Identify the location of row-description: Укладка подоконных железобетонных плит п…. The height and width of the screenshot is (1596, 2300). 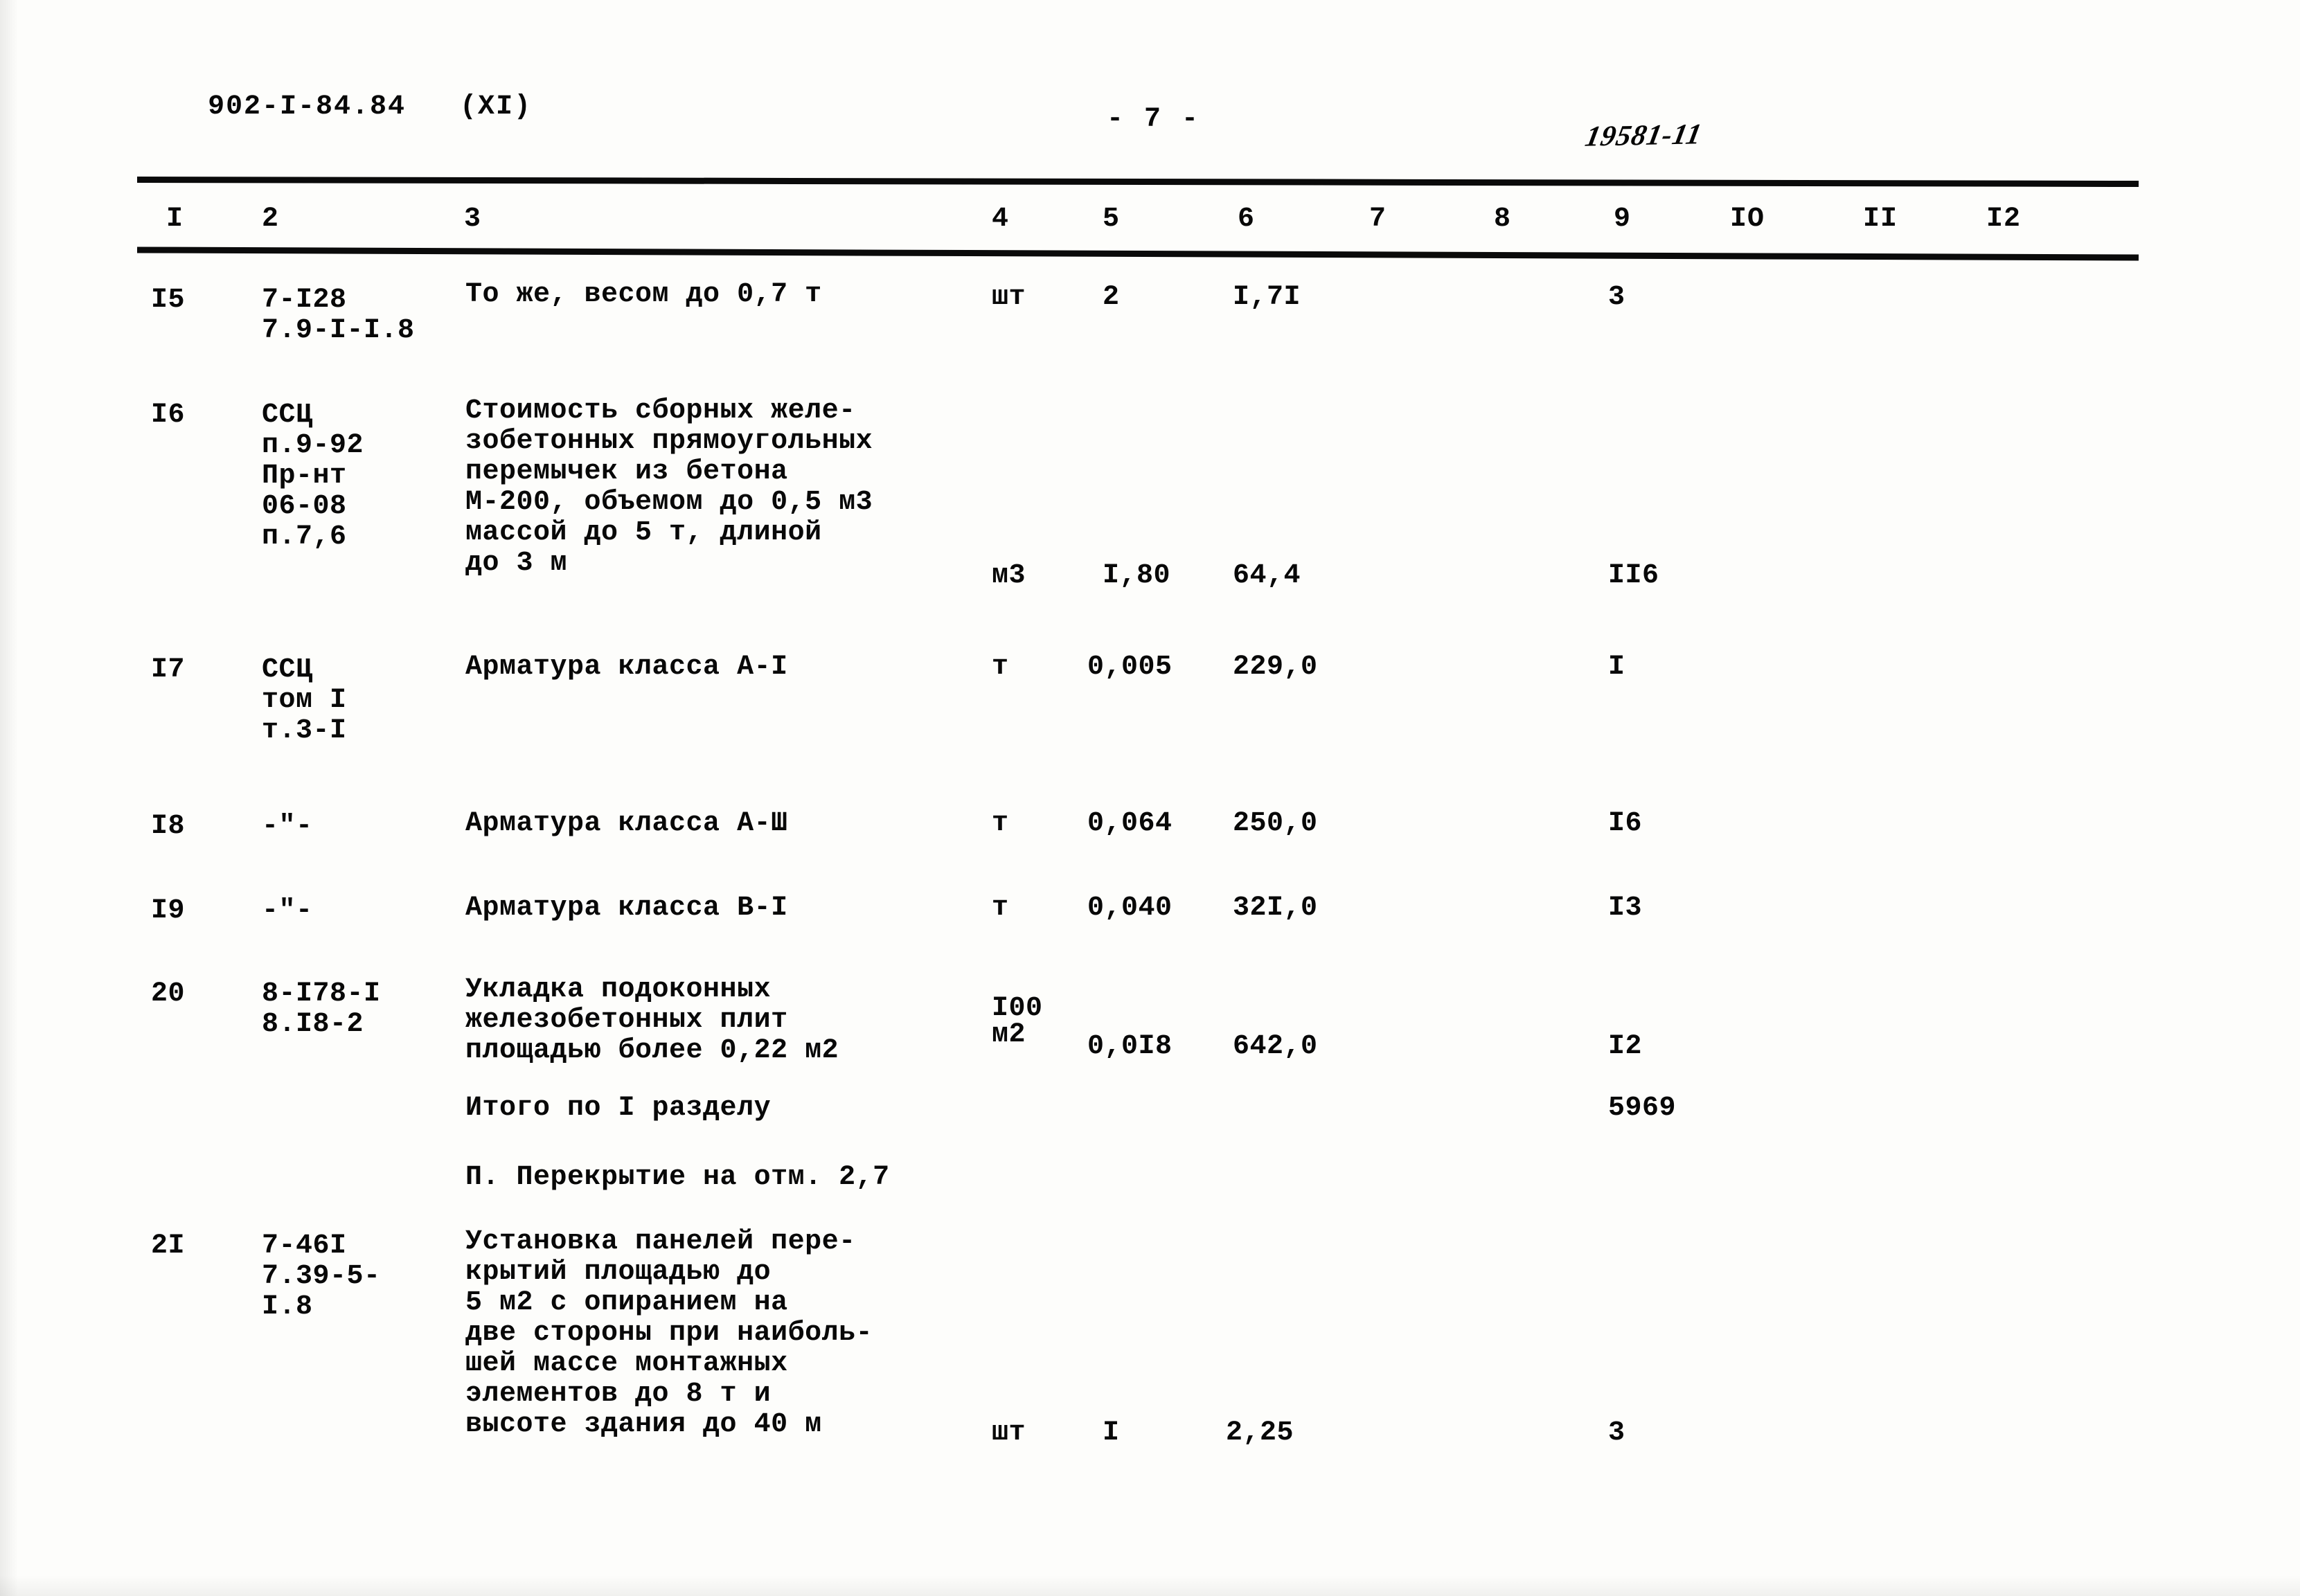
(652, 1020).